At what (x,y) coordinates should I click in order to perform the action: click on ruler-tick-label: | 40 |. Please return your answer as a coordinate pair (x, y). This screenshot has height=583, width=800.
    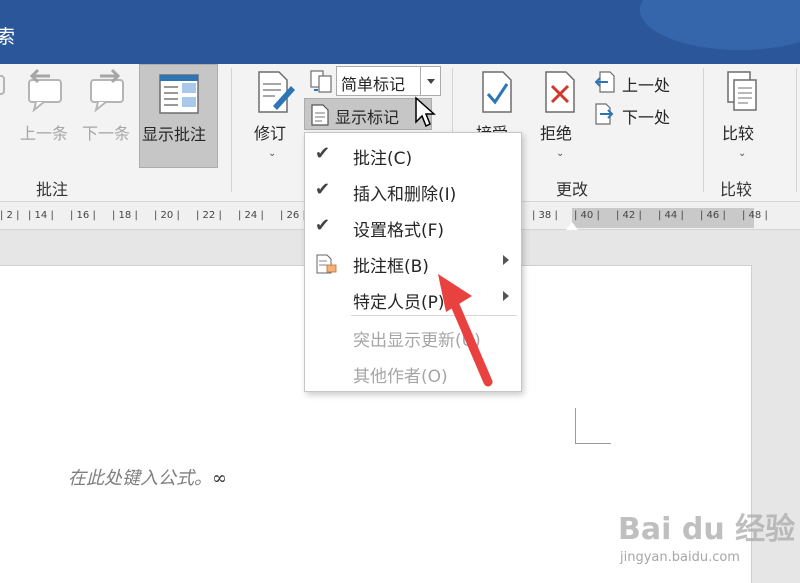
    Looking at the image, I should click on (587, 215).